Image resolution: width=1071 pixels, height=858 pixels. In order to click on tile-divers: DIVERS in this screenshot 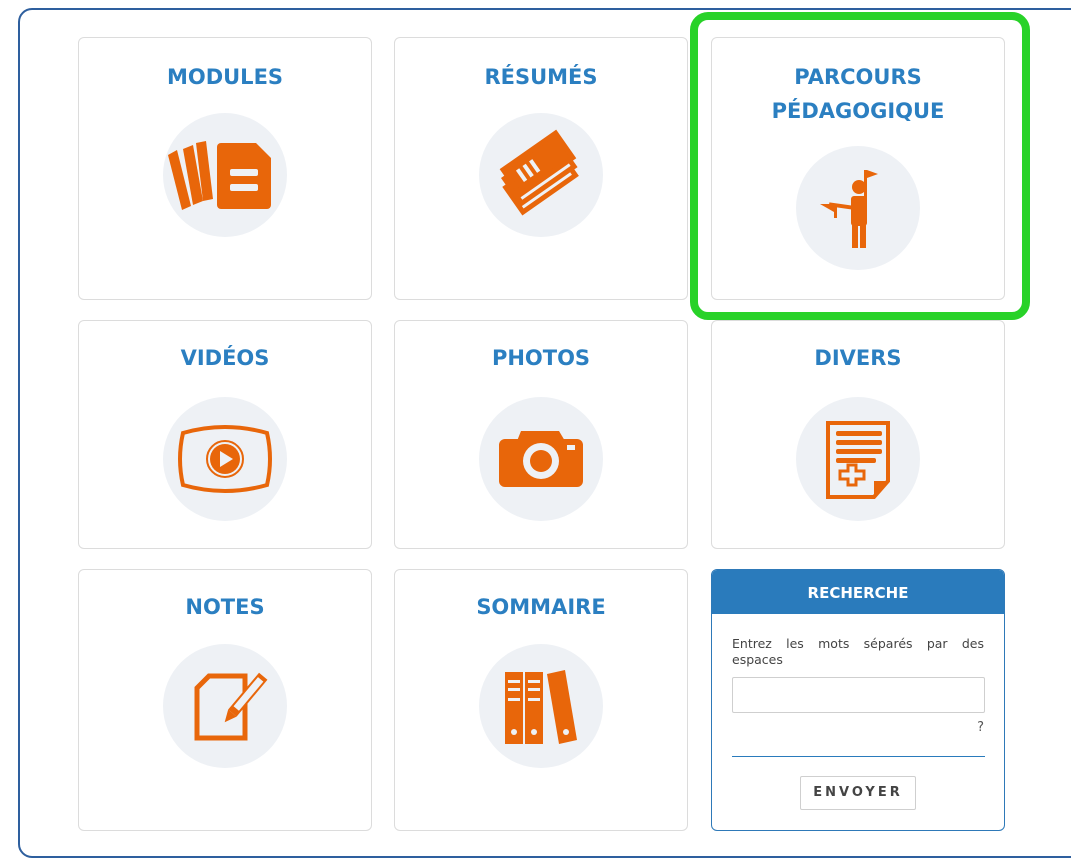, I will do `click(858, 434)`.